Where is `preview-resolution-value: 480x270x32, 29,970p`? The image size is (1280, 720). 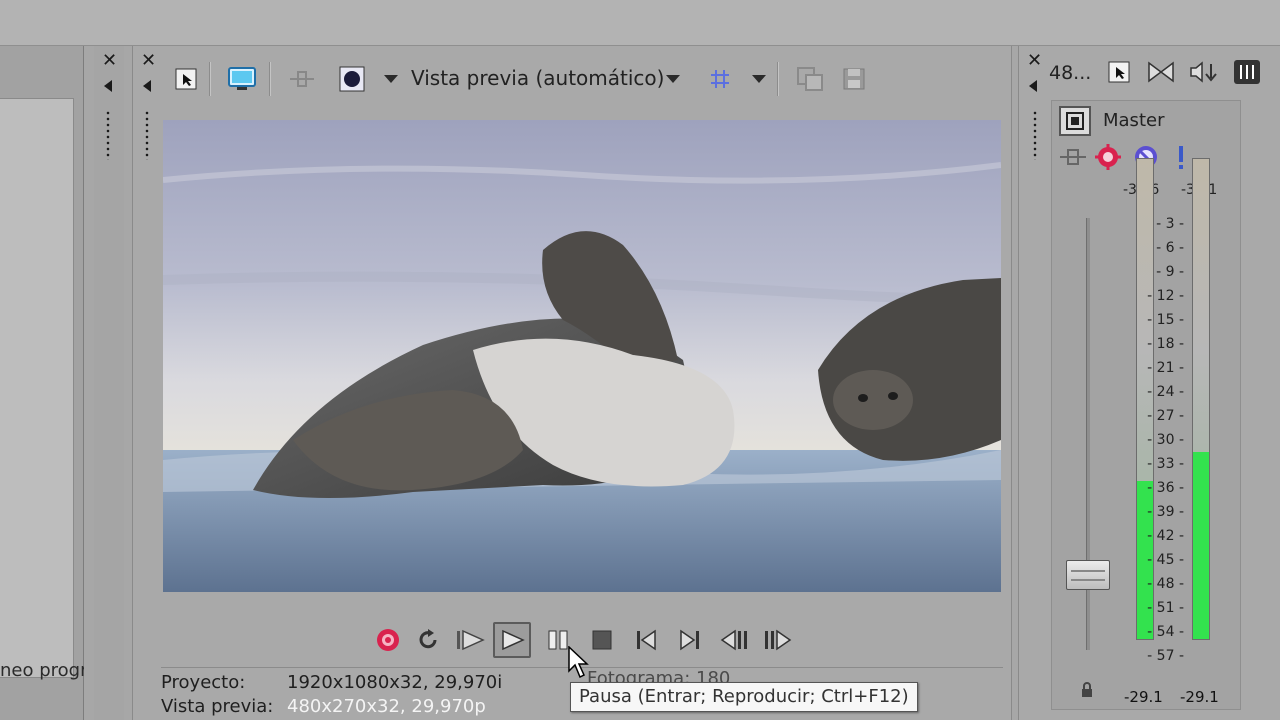
preview-resolution-value: 480x270x32, 29,970p is located at coordinates (386, 706).